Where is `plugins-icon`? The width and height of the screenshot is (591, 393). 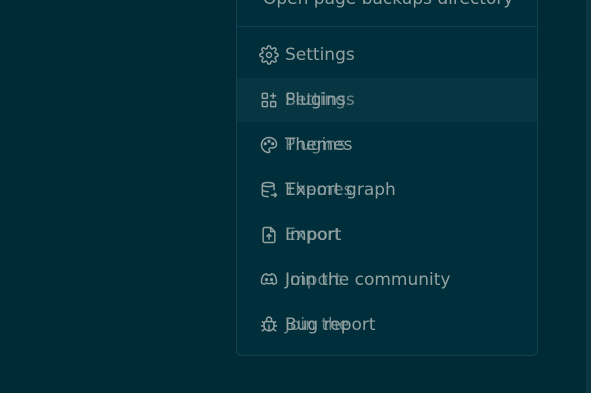
plugins-icon is located at coordinates (269, 100).